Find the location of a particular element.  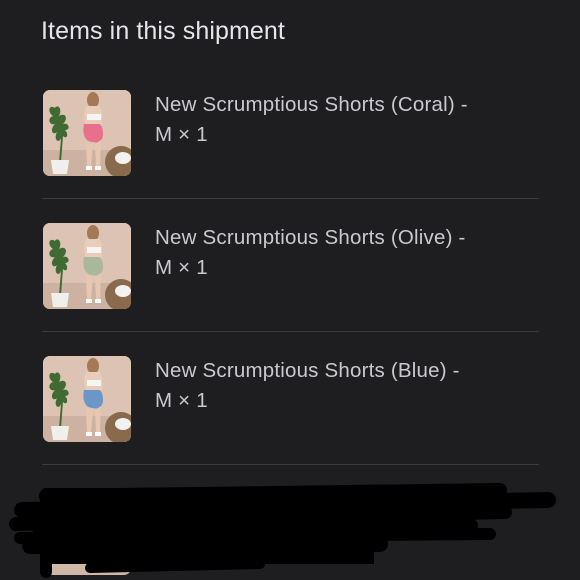

item-title: New Scrumptious Shorts (Blue) - M × 1 is located at coordinates (355, 386).